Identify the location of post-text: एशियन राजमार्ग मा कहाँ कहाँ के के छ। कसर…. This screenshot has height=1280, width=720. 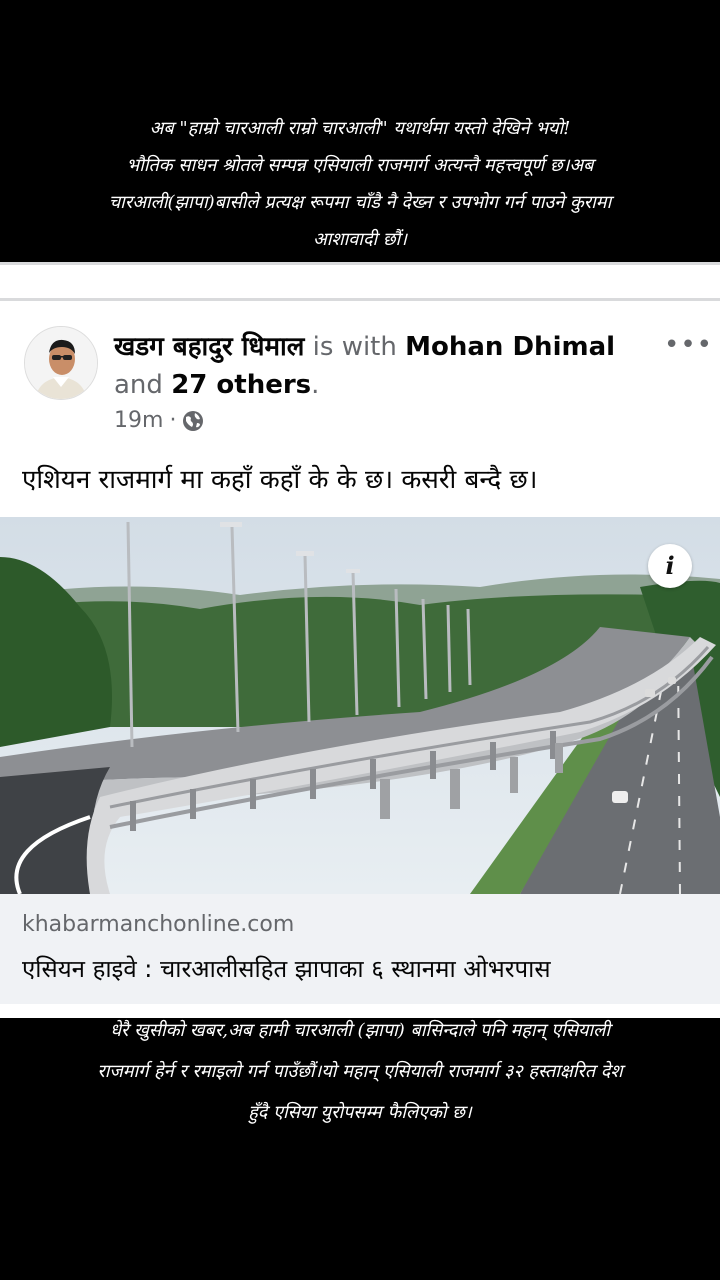
(280, 480).